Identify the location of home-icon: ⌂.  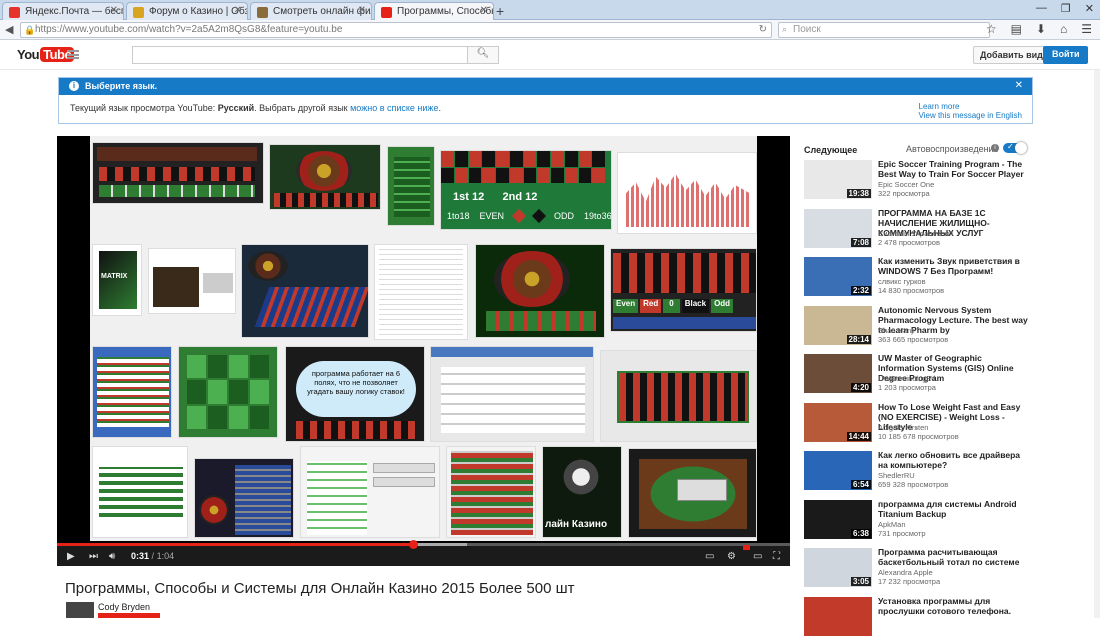
(1063, 29).